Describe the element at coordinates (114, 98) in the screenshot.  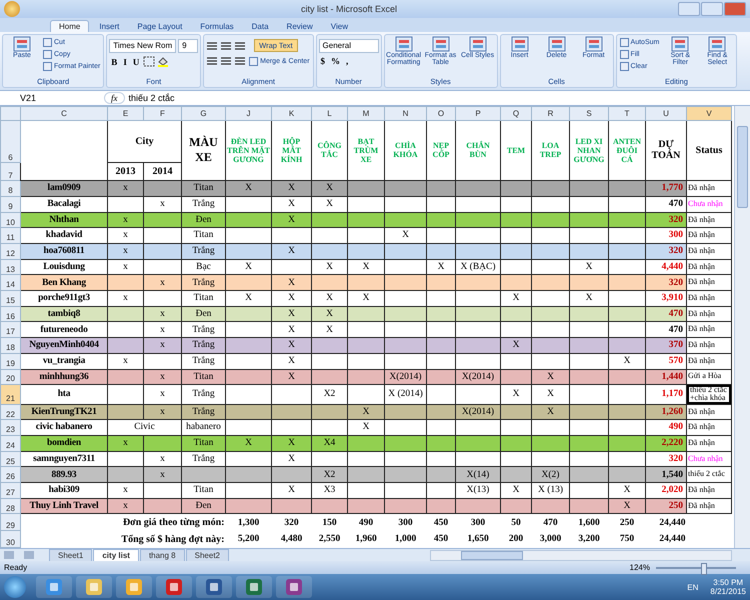
I see `function-button: fx` at that location.